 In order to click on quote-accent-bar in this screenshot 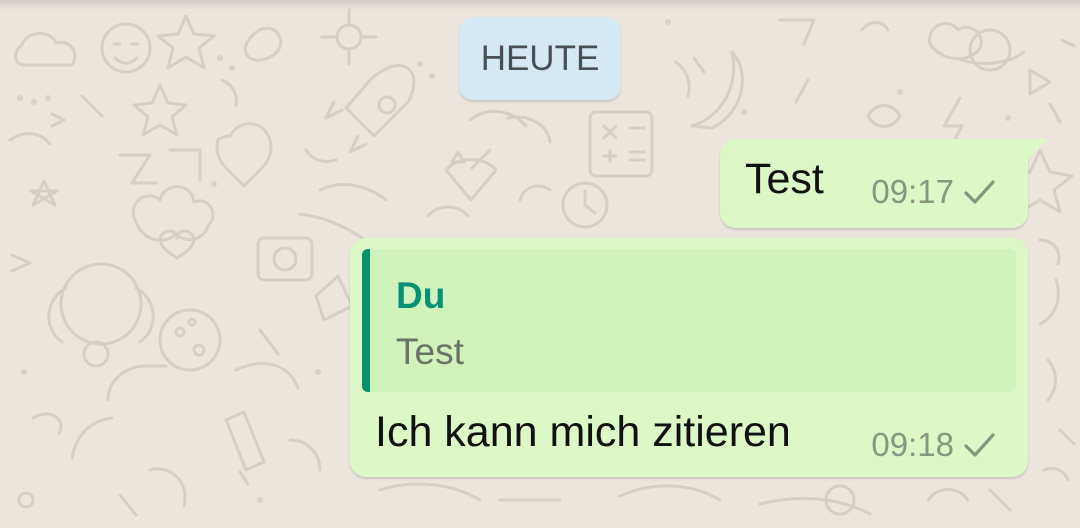, I will do `click(366, 320)`.